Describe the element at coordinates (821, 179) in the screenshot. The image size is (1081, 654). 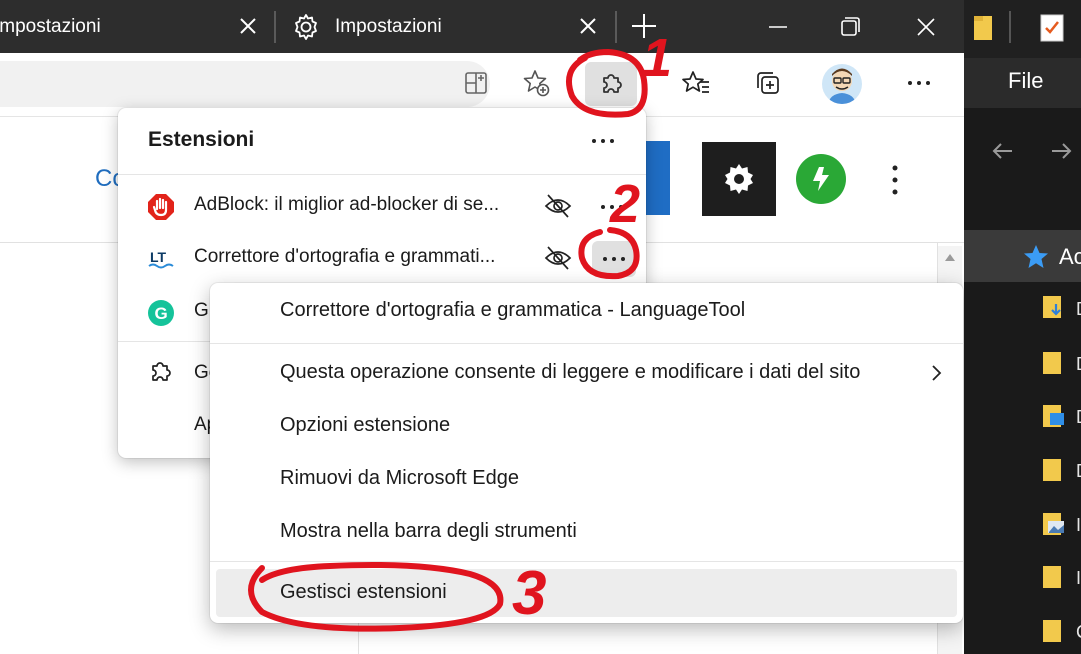
I see `bolt-extension-icon` at that location.